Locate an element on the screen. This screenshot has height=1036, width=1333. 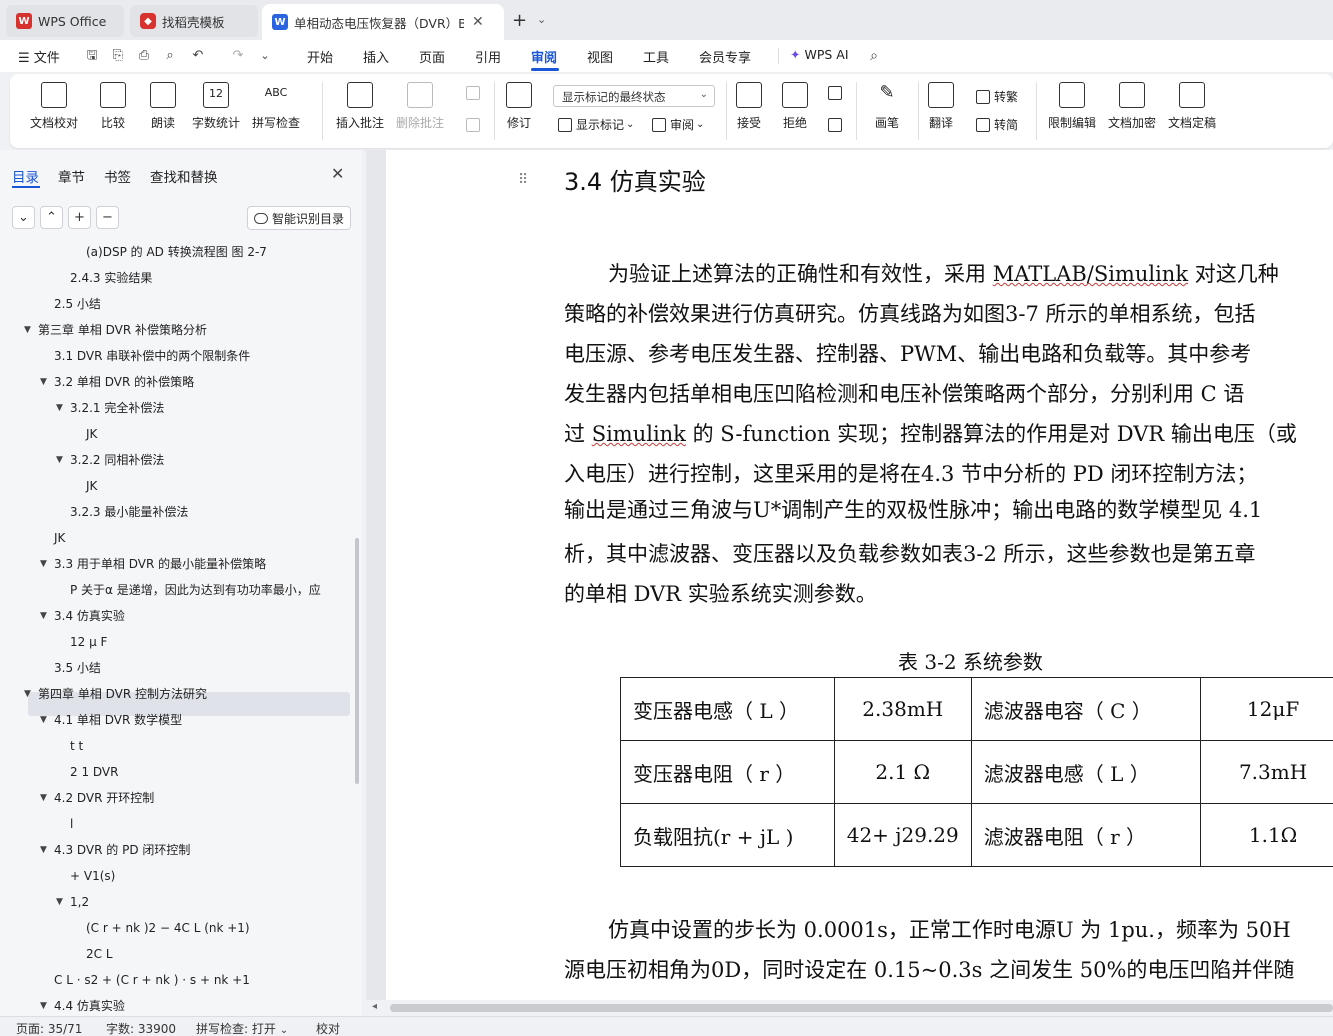
menu-insert: 插入 is located at coordinates (376, 56).